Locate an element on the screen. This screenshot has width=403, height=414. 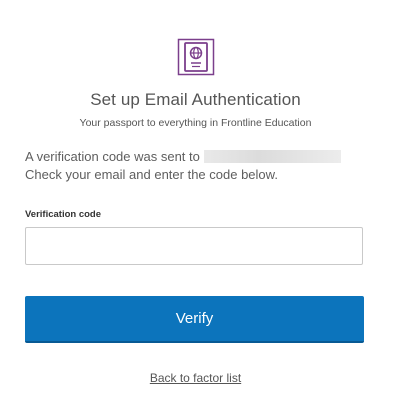
page-title: Set up Email Authentication is located at coordinates (195, 99).